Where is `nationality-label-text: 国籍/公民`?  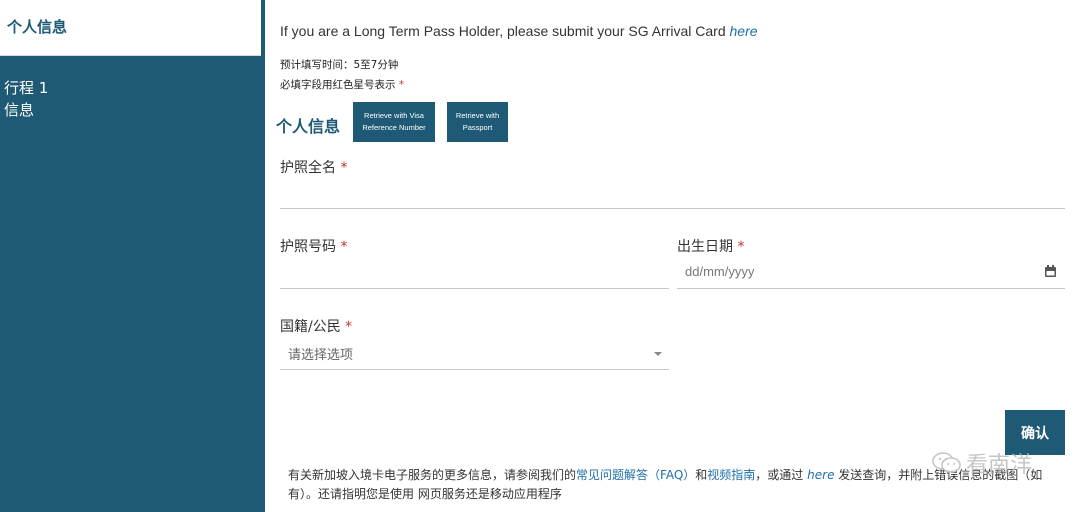 nationality-label-text: 国籍/公民 is located at coordinates (310, 327).